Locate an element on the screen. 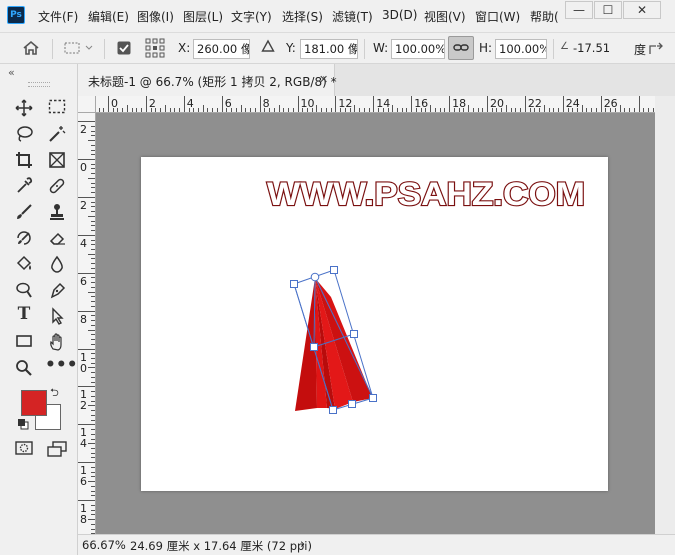 This screenshot has height=555, width=675. eraser-tool-icon is located at coordinates (57, 237).